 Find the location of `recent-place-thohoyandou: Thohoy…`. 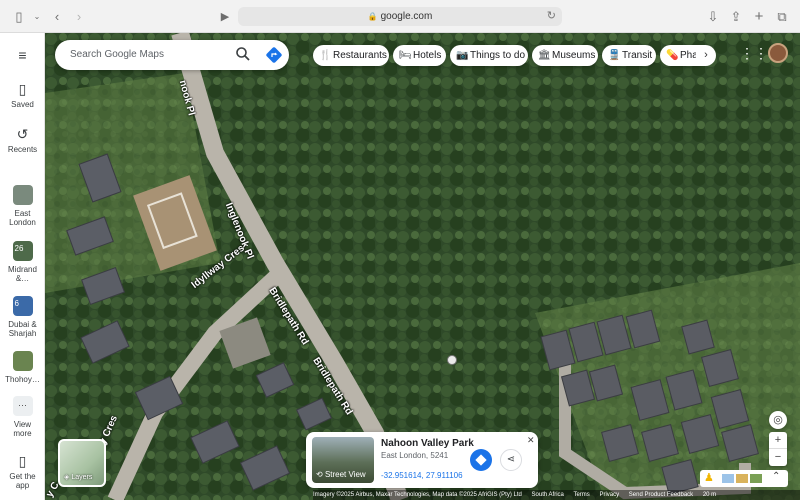

recent-place-thohoyandou: Thohoy… is located at coordinates (22, 367).